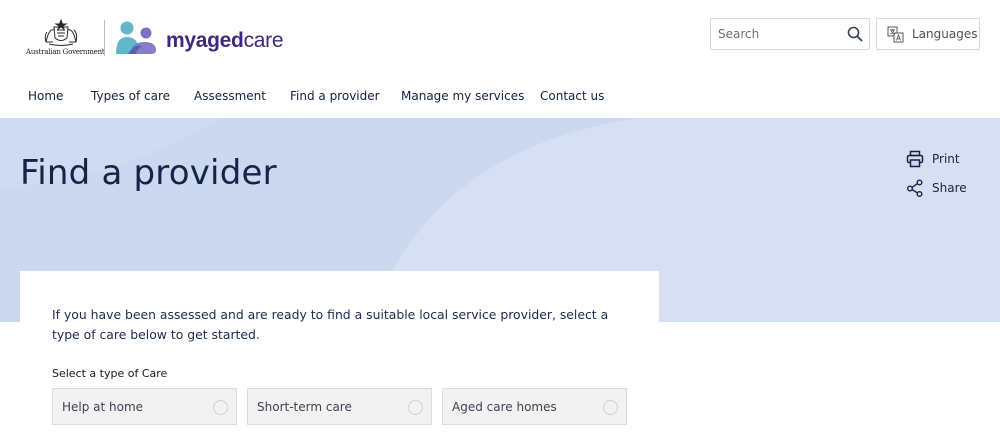 The image size is (1000, 432). What do you see at coordinates (304, 407) in the screenshot?
I see `care-option-label: Short-term care` at bounding box center [304, 407].